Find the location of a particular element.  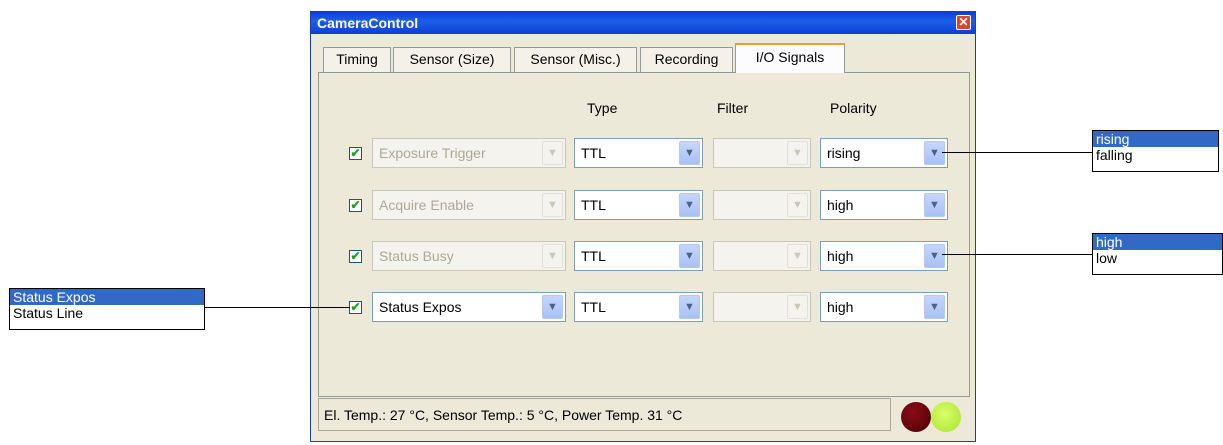

tab-sensor-size: Sensor (Size) is located at coordinates (452, 59).